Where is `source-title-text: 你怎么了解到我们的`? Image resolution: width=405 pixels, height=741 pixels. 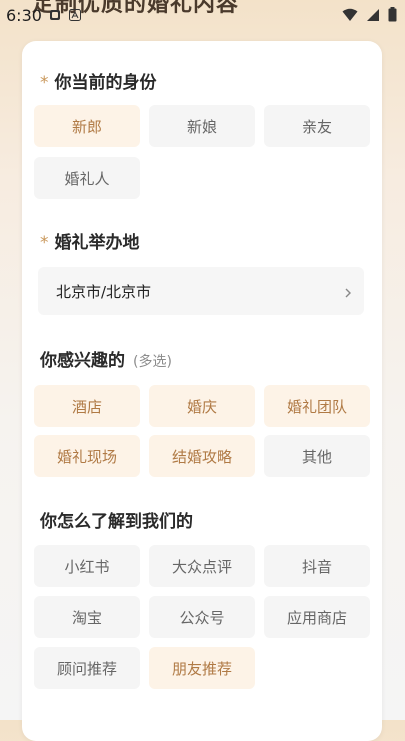 source-title-text: 你怎么了解到我们的 is located at coordinates (116, 522).